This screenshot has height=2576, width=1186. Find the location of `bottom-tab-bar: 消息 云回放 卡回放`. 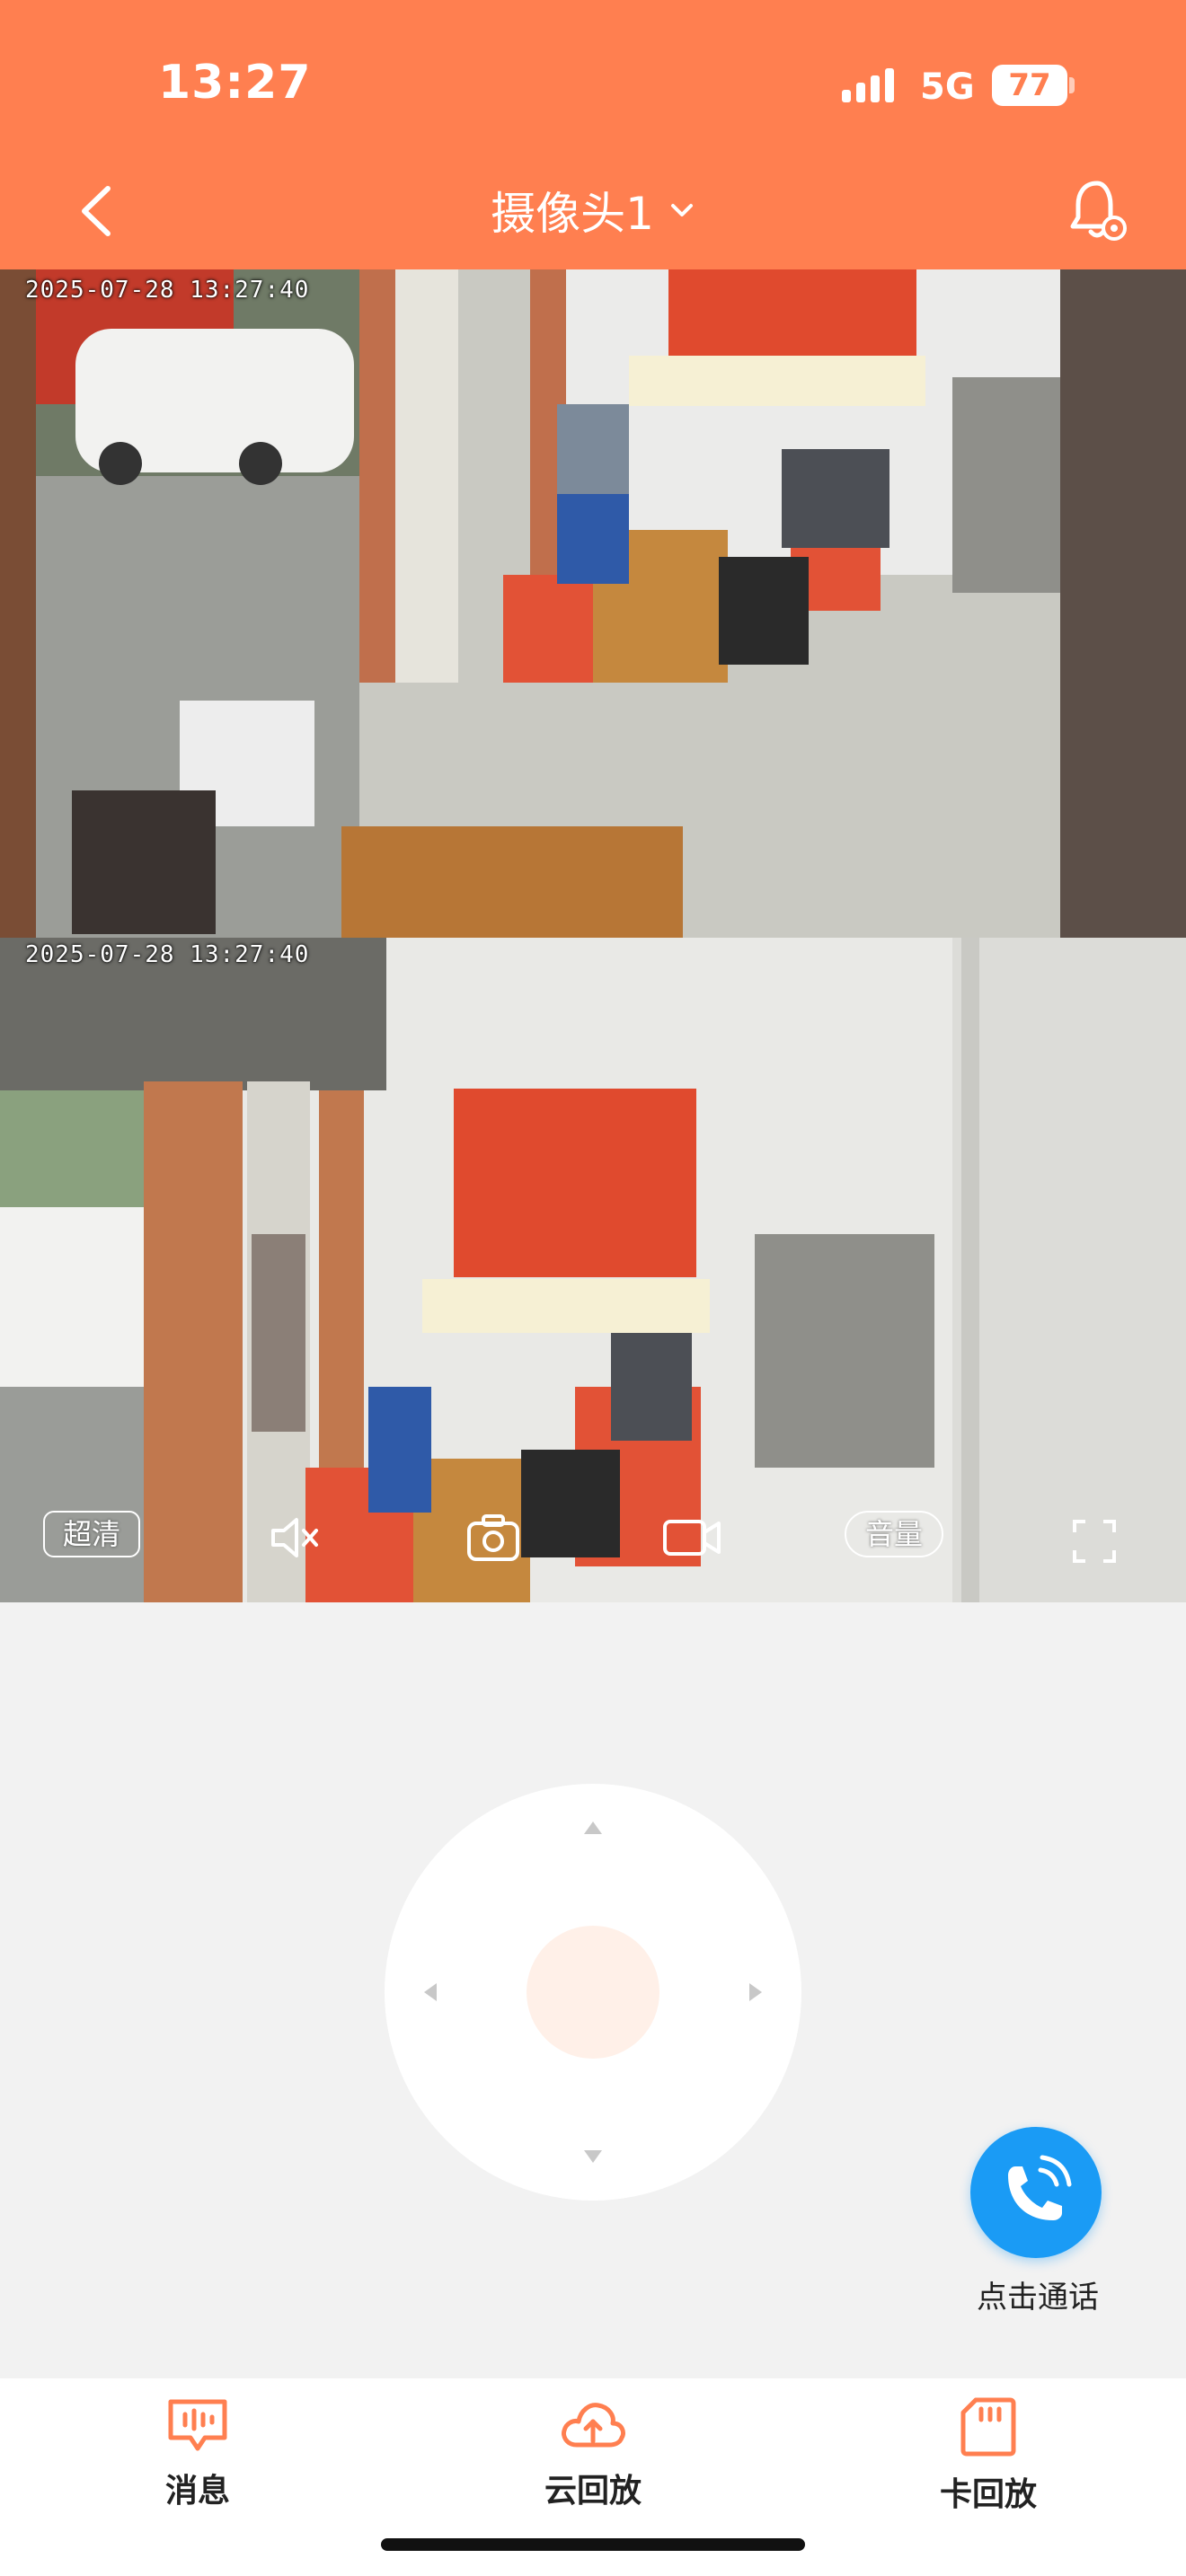

bottom-tab-bar: 消息 云回放 卡回放 is located at coordinates (593, 2477).